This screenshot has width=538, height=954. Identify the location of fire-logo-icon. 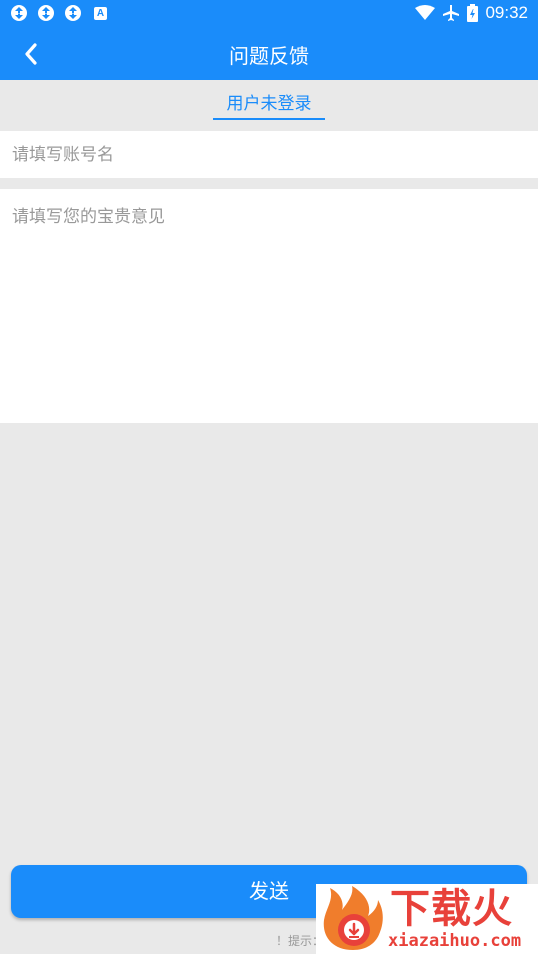
(353, 918).